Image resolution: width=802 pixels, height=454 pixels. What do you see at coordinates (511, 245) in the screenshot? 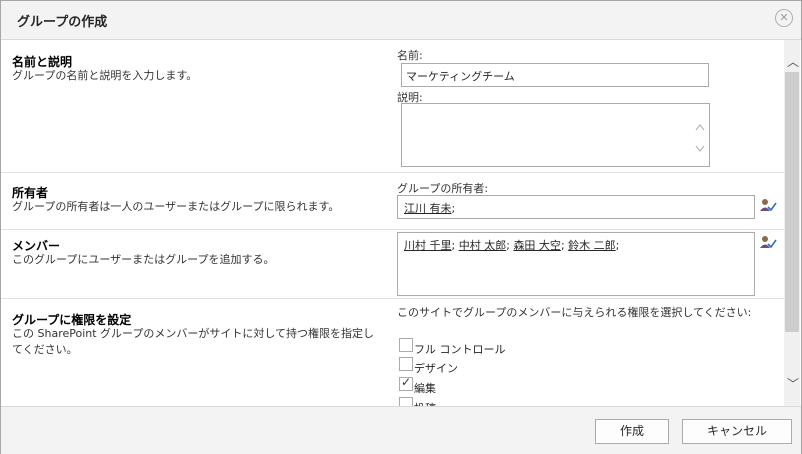
I see `member-entries: 川村 千里; 中村 太郎; 森田 大空; 鈴木 二郎;` at bounding box center [511, 245].